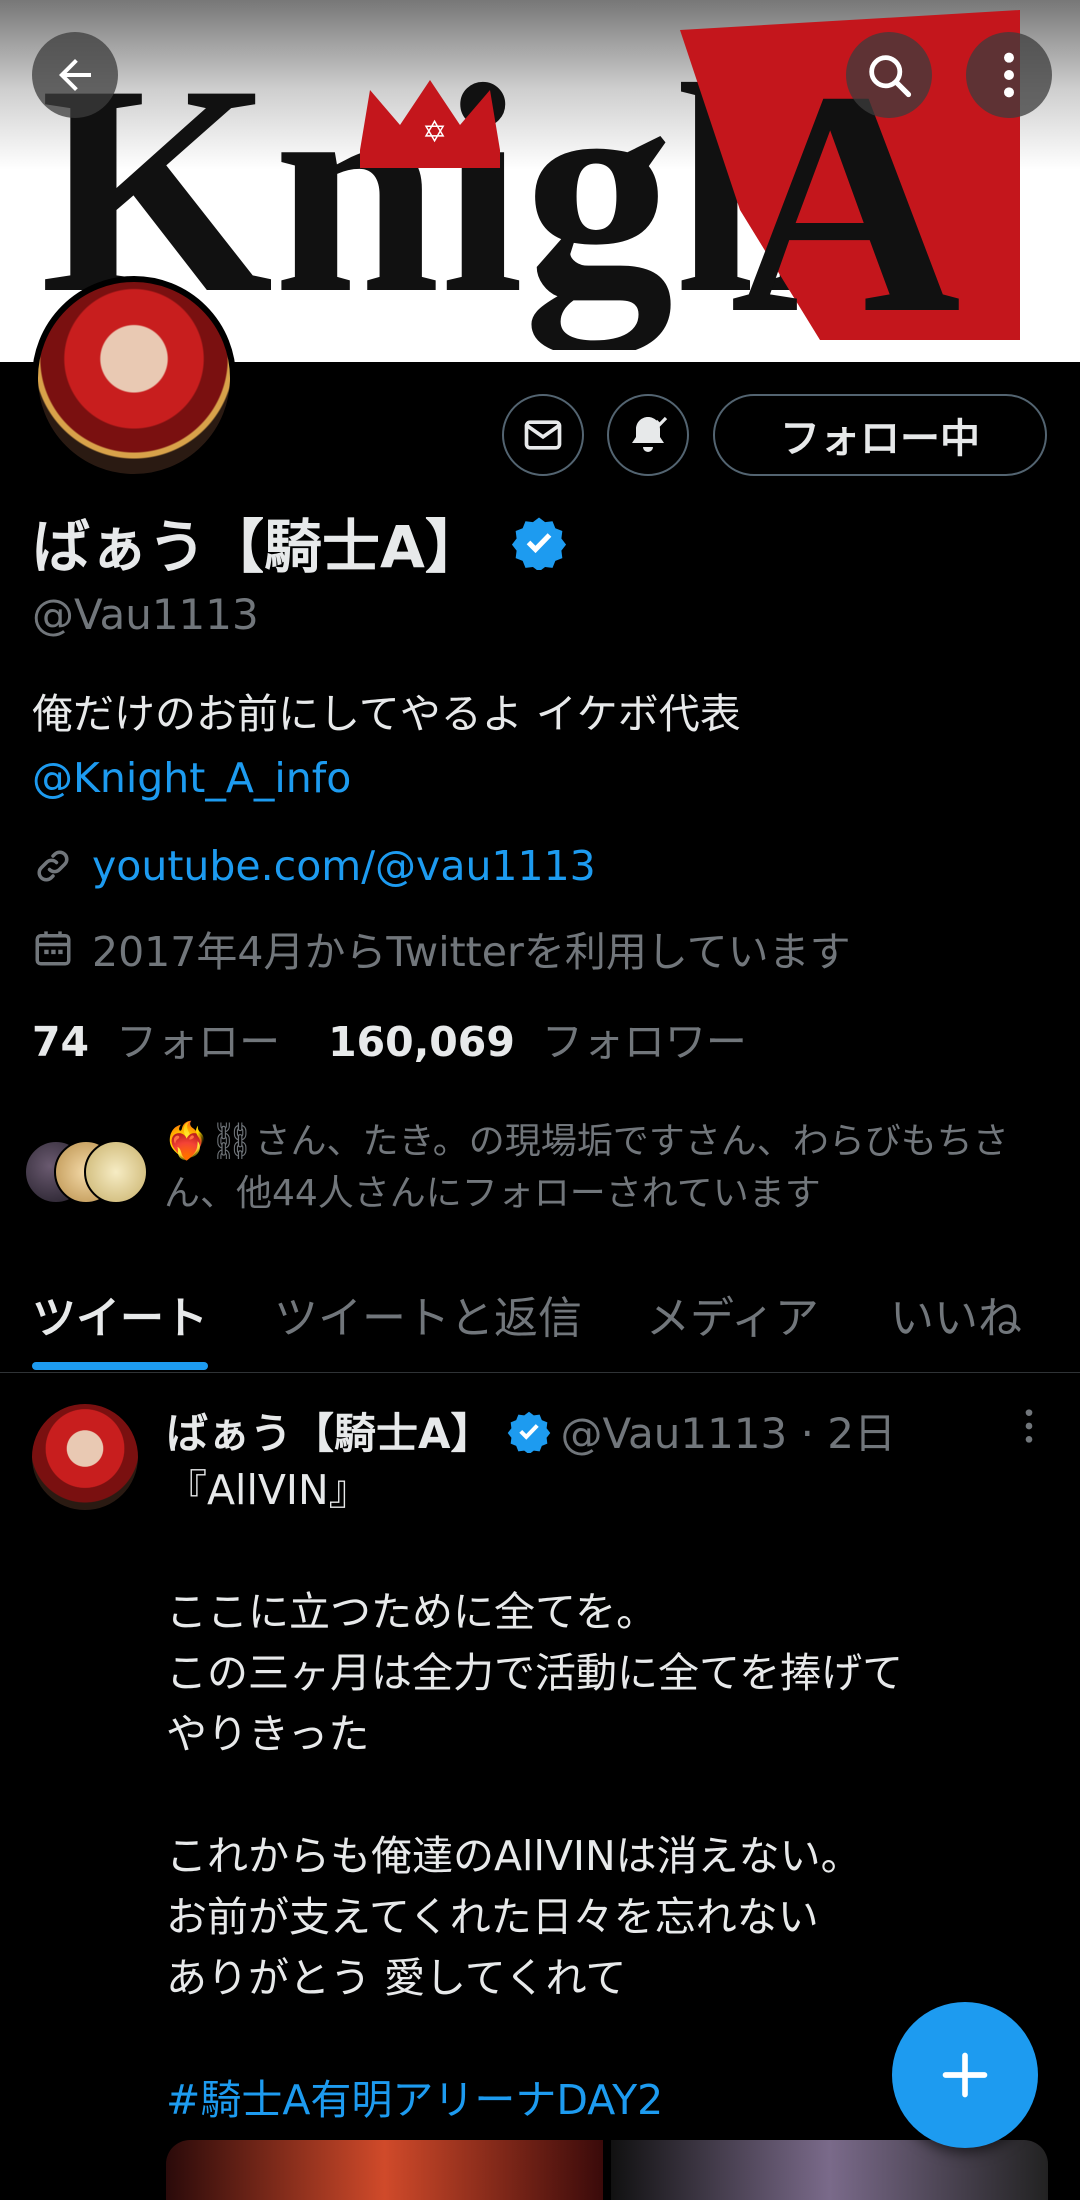 This screenshot has height=2200, width=1080. Describe the element at coordinates (880, 435) in the screenshot. I see `following-button: フォロー中` at that location.